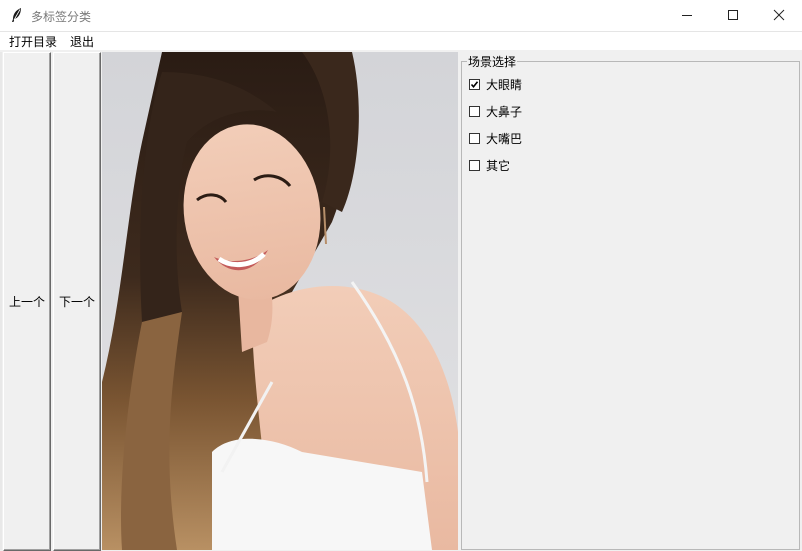  I want to click on option-label: 大鼻子, so click(504, 111).